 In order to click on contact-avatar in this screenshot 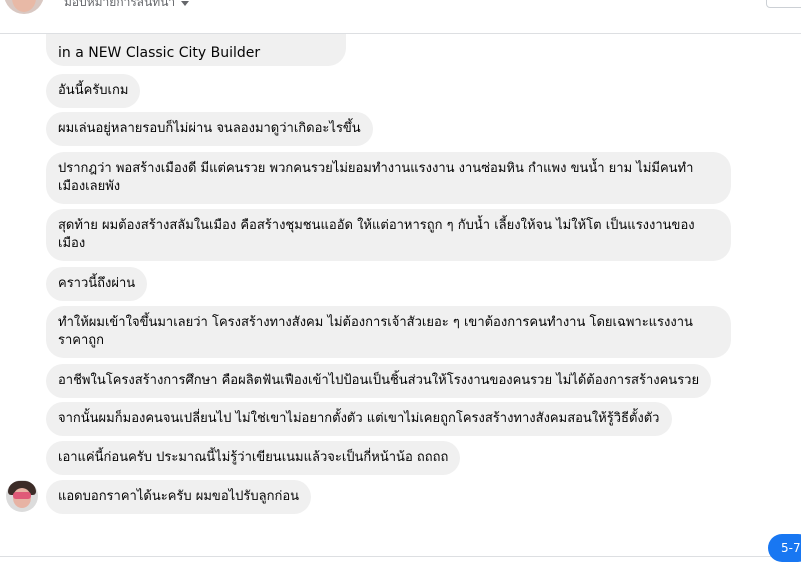, I will do `click(24, 7)`.